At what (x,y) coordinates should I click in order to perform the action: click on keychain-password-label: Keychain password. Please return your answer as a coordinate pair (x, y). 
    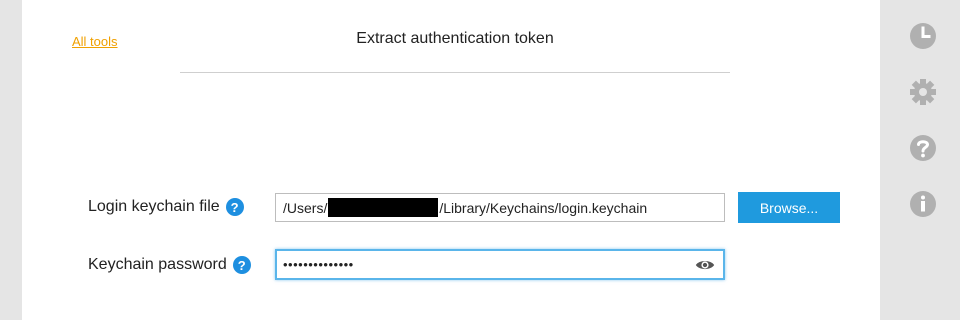
    Looking at the image, I should click on (157, 264).